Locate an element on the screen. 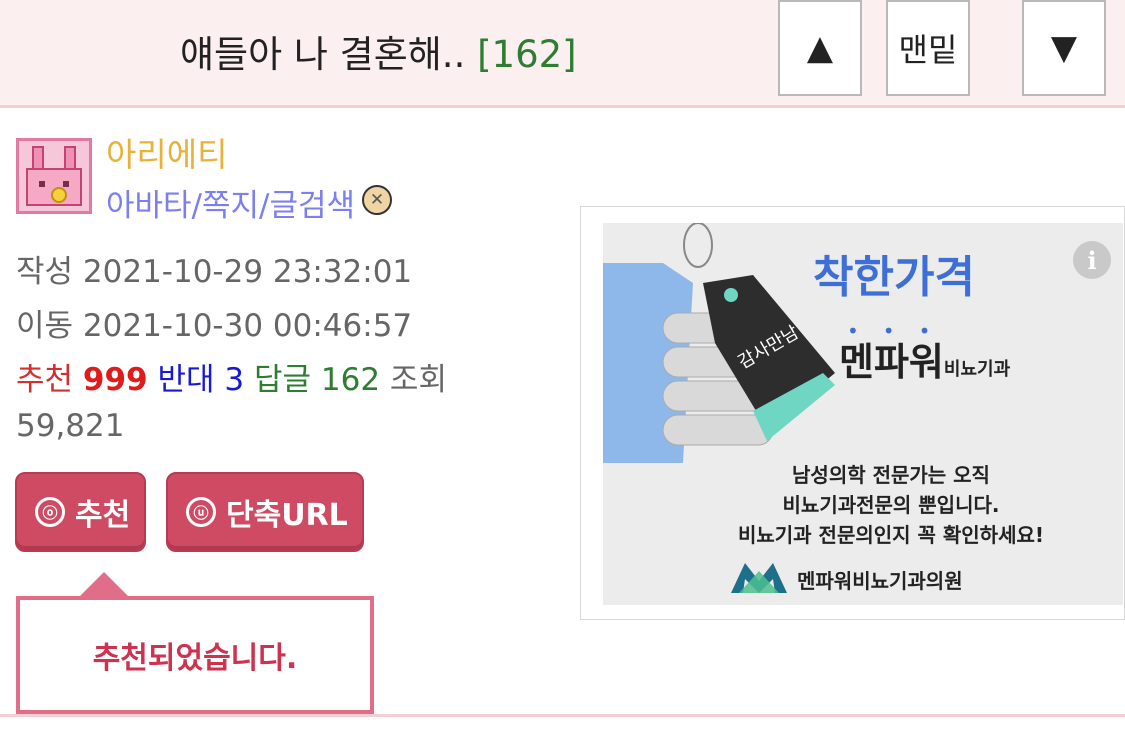  post-header: 얘들아 나 결혼해.. [162] ▲ 맨밑 ▼ is located at coordinates (562, 54).